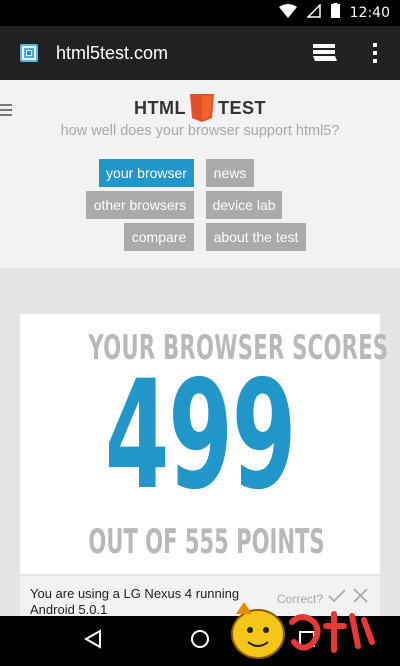 The height and width of the screenshot is (666, 400). Describe the element at coordinates (375, 55) in the screenshot. I see `overflow-menu-icon` at that location.